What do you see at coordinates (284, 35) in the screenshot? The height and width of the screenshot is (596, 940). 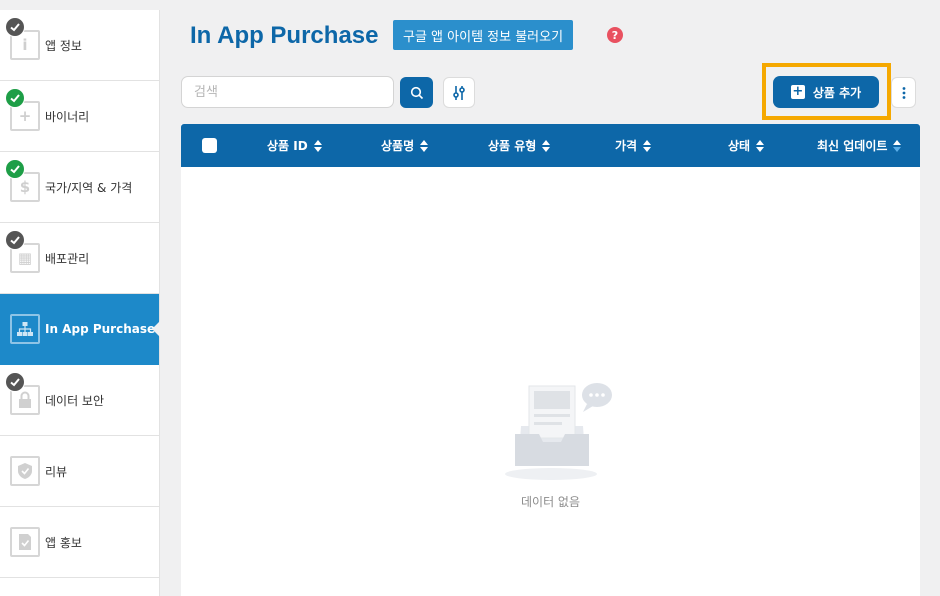 I see `page-title: In App Purchase` at bounding box center [284, 35].